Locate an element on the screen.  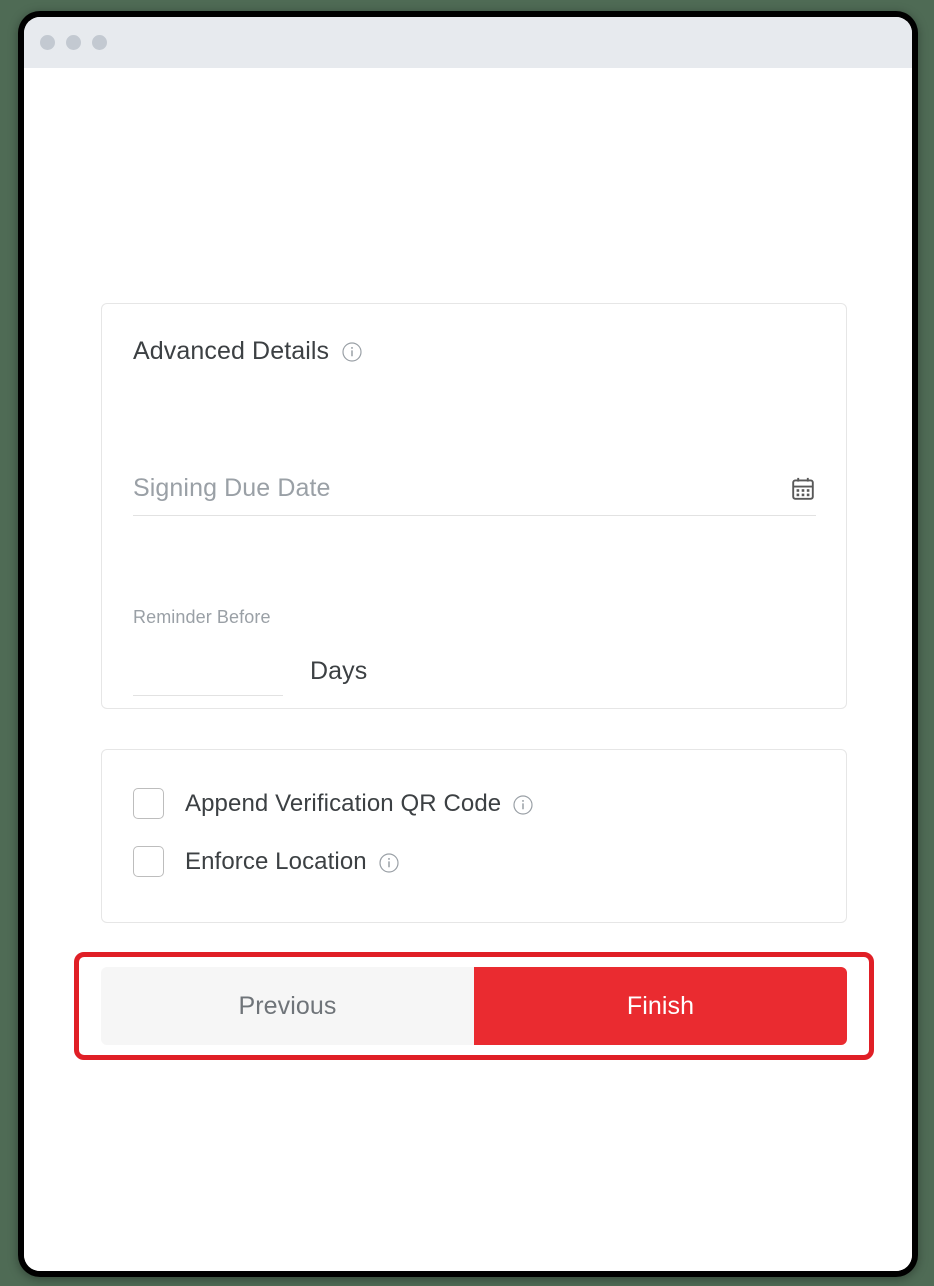
checkbox-label-text-append-qr: Append Verification QR Code is located at coordinates (343, 803).